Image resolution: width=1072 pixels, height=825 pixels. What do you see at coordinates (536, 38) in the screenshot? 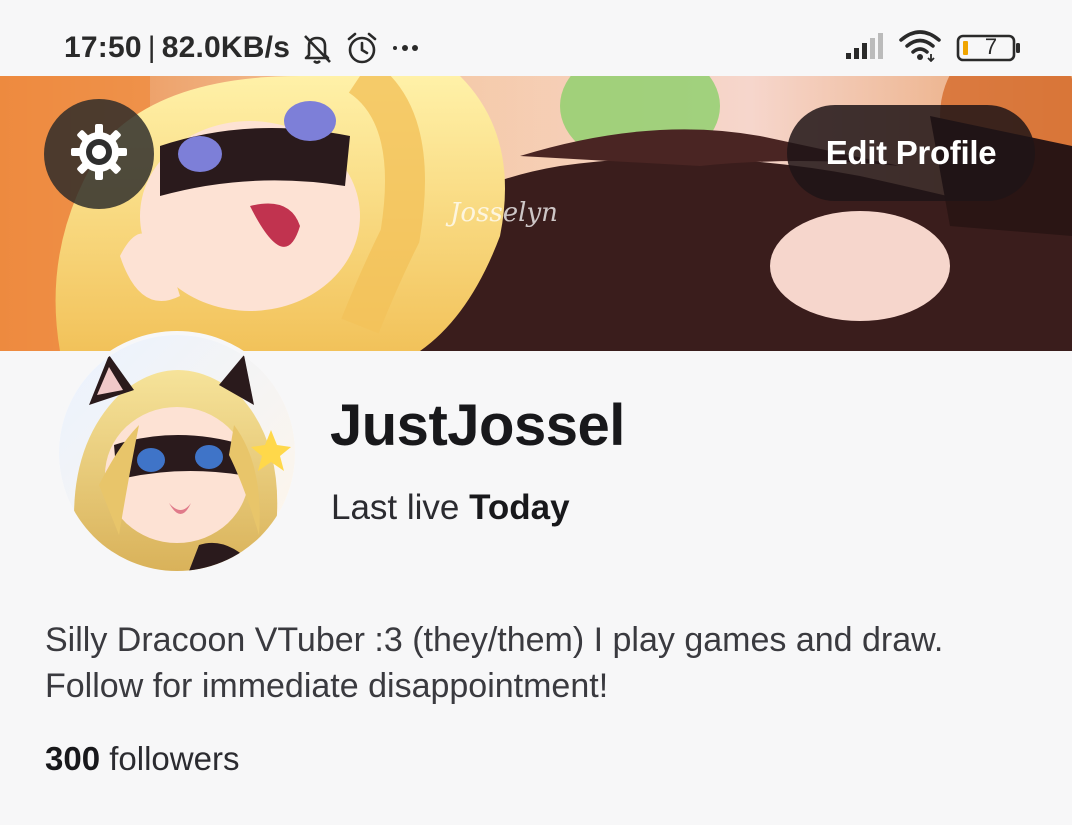
I see `status-bar: 17:50 | 82.0KB/s 7` at bounding box center [536, 38].